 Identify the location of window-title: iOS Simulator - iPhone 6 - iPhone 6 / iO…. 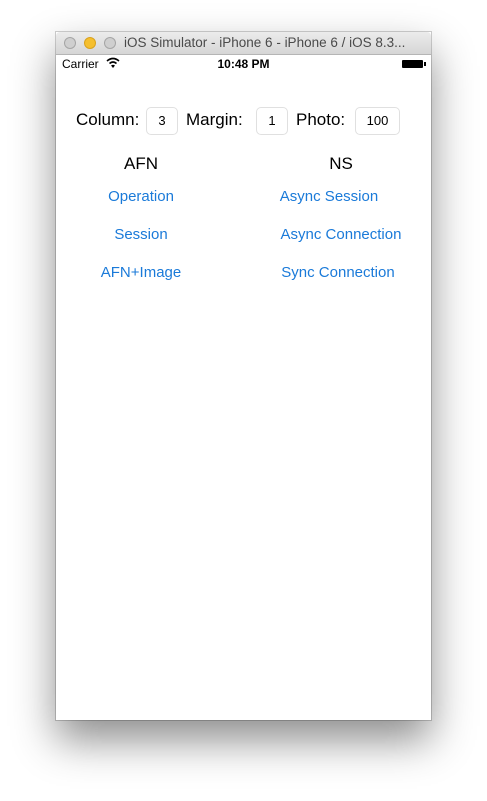
(265, 42).